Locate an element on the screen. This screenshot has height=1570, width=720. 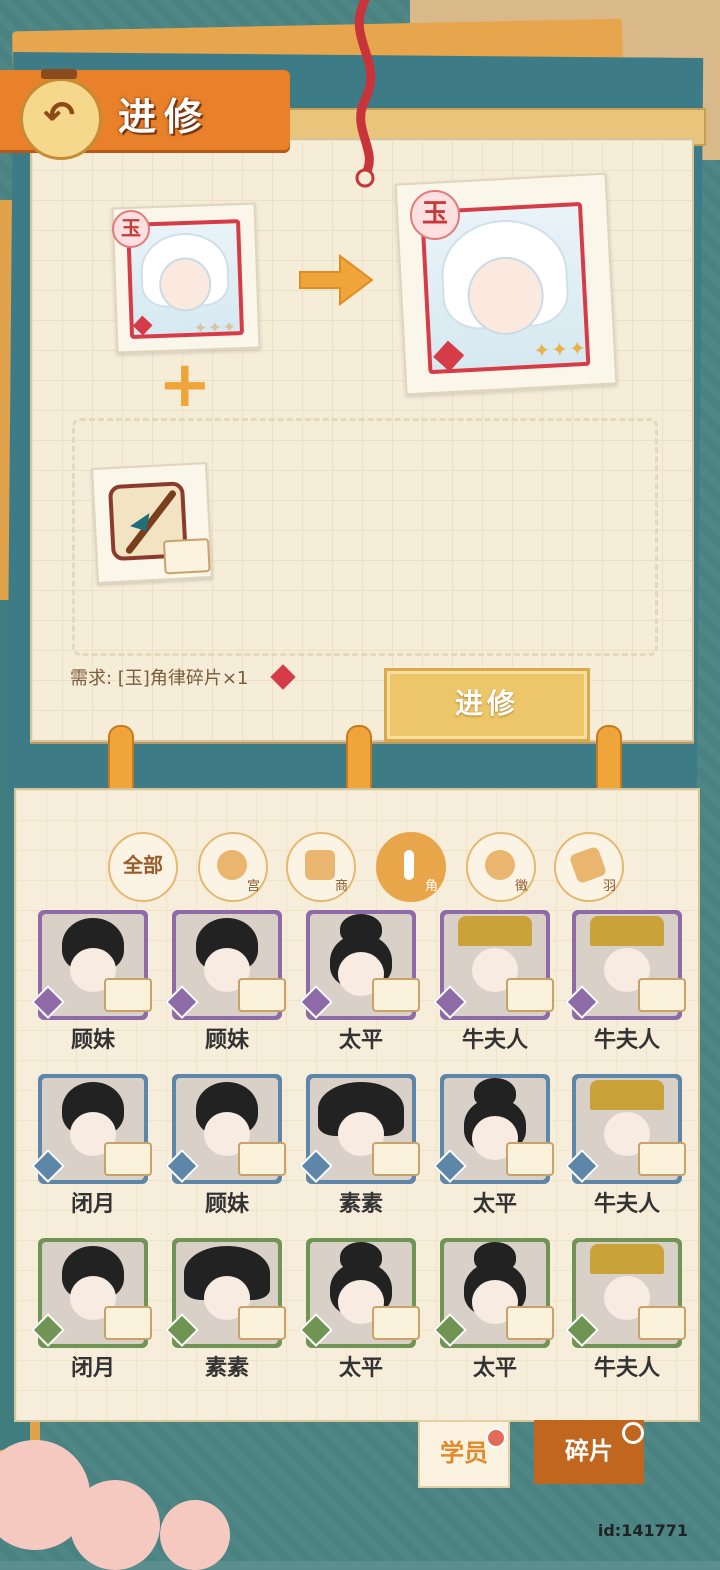
drum-icon is located at coordinates (232, 865).